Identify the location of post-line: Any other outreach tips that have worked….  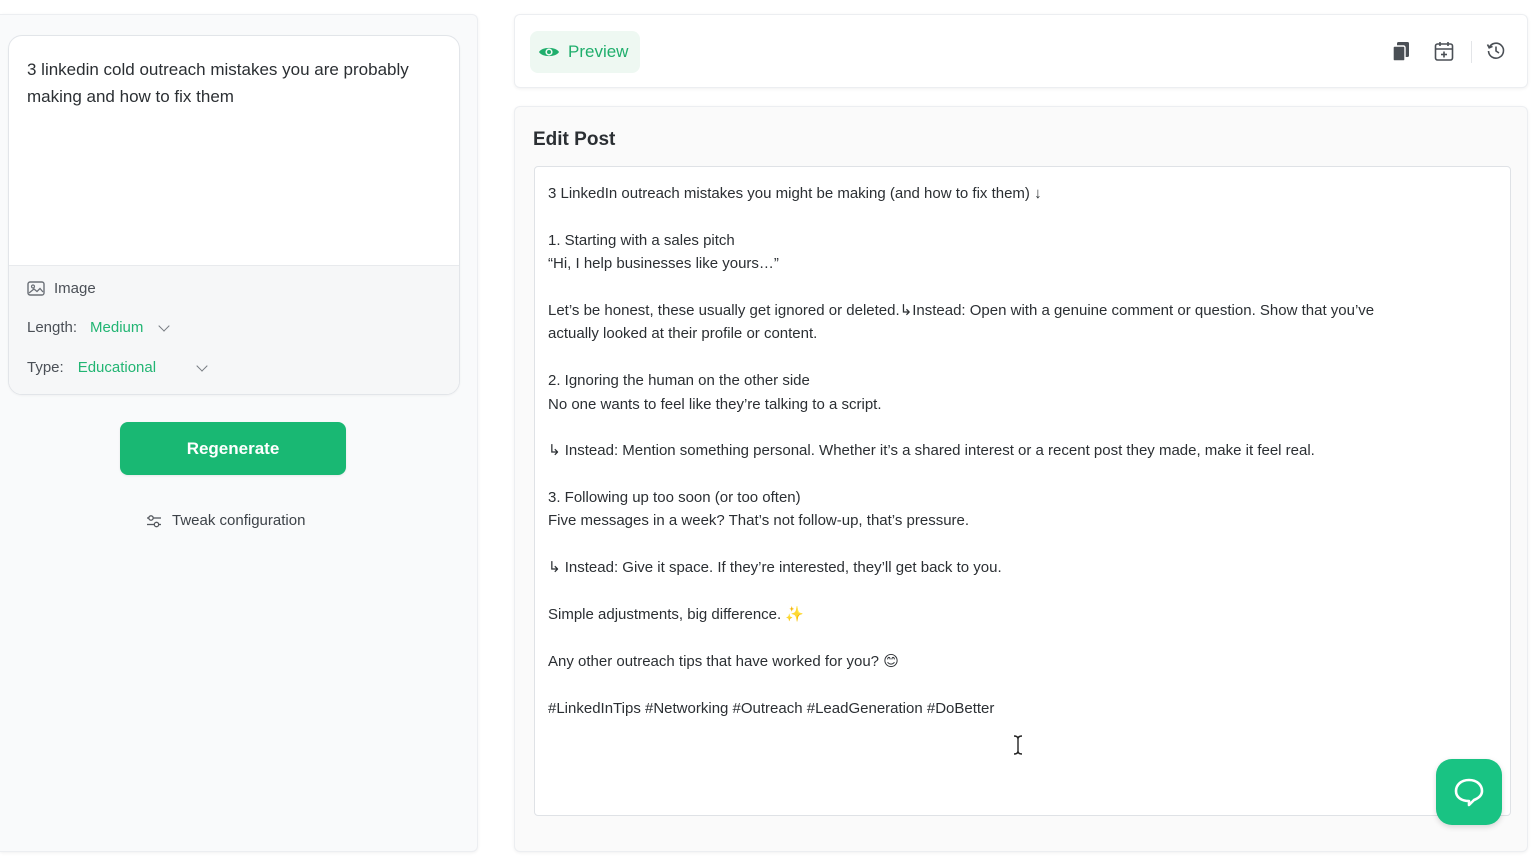
(723, 661).